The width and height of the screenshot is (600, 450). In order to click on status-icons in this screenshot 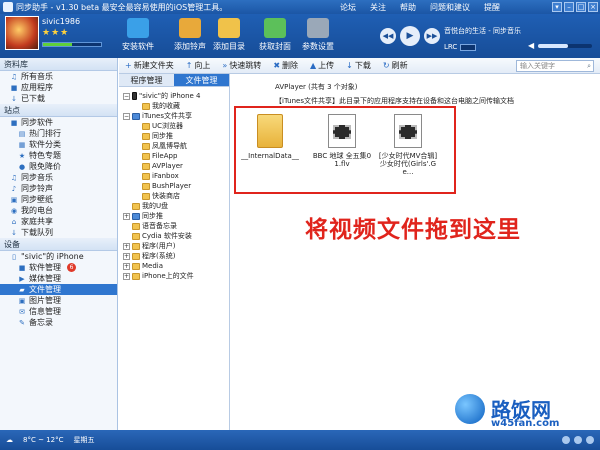, I will do `click(578, 440)`.